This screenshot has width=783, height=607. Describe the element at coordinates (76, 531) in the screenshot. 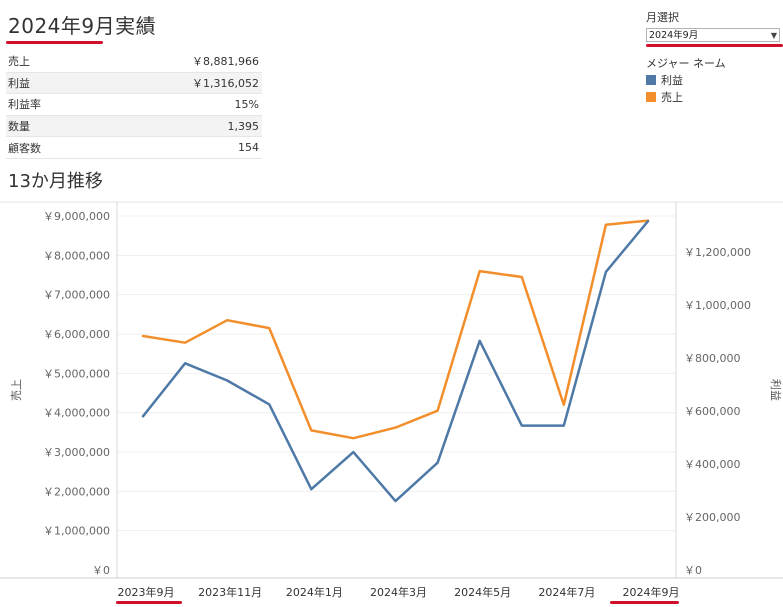

I see `left-tick-label: ￥1,000,000` at that location.